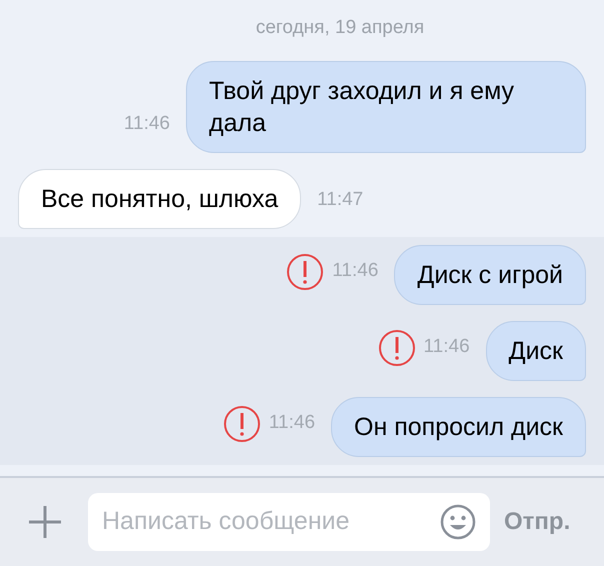 The height and width of the screenshot is (566, 604). I want to click on message-time: 11:47, so click(340, 200).